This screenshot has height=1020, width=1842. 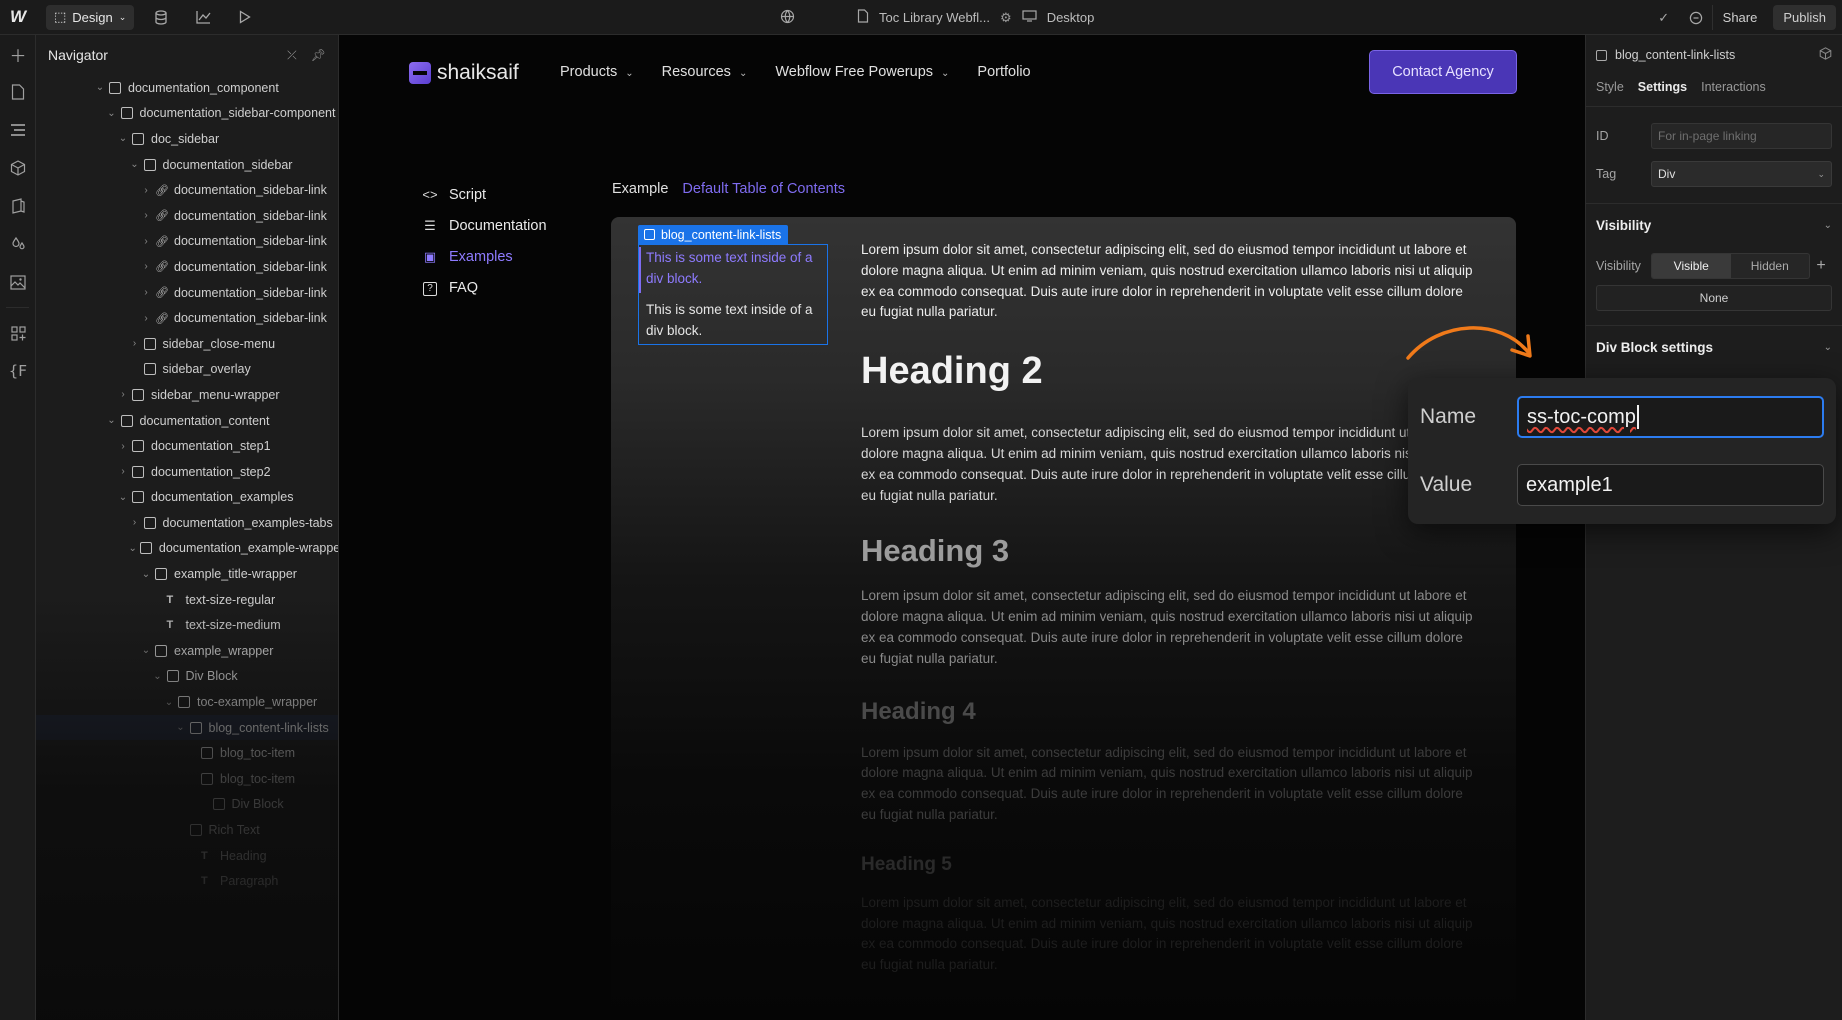 What do you see at coordinates (187, 139) in the screenshot?
I see `navigator-row: ⌄ doc_sidebar` at bounding box center [187, 139].